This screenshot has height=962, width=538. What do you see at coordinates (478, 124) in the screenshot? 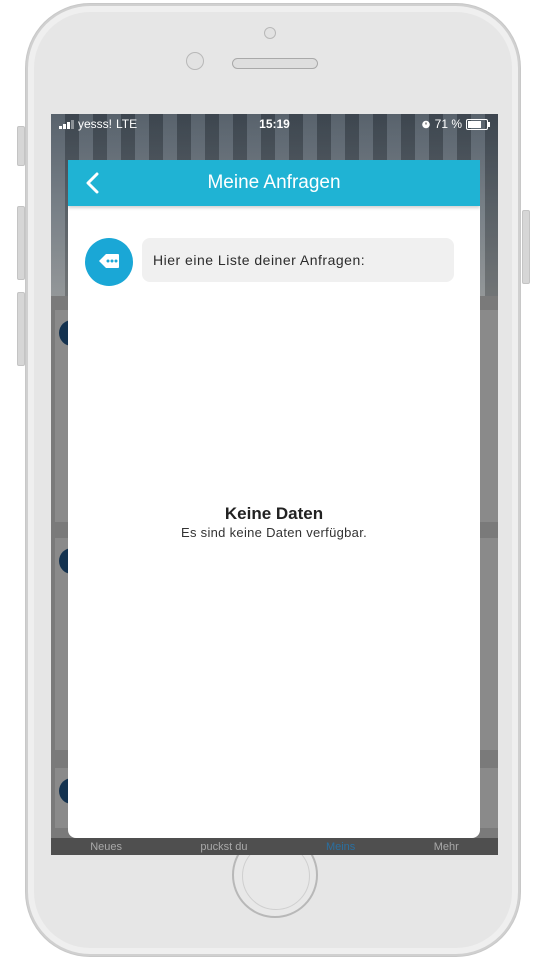
I see `battery-icon` at bounding box center [478, 124].